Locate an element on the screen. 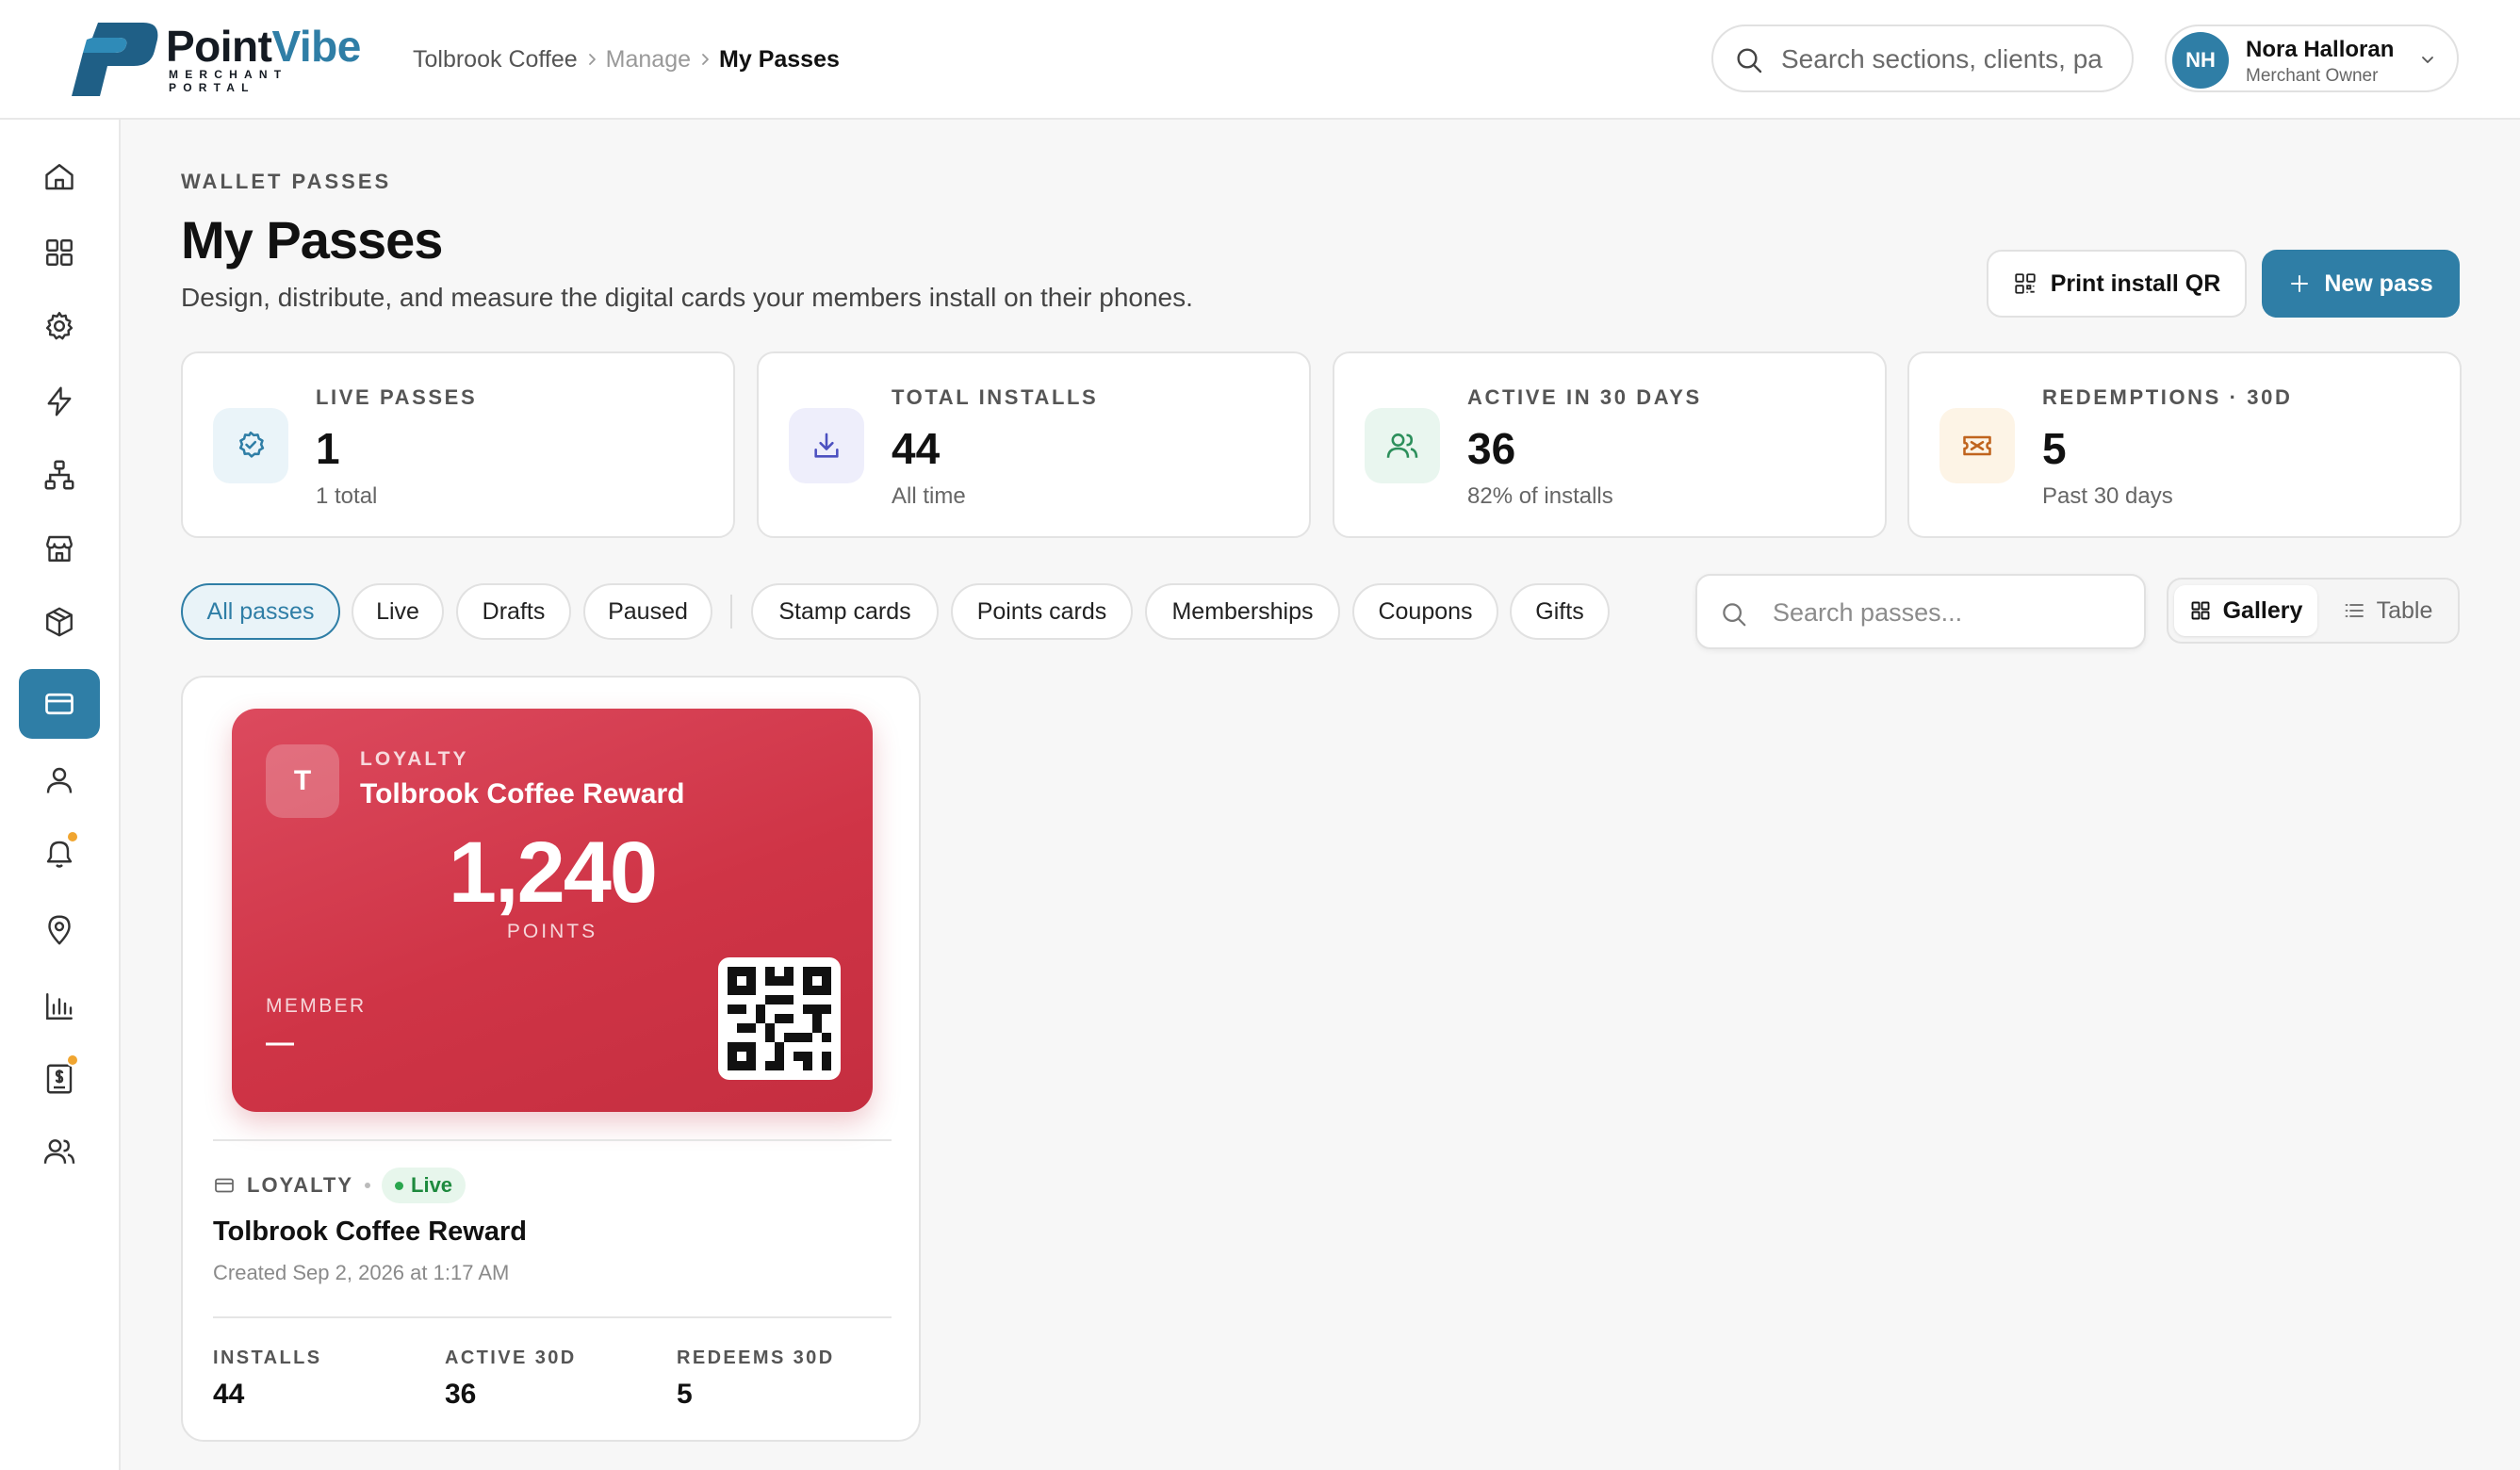  user-icon is located at coordinates (59, 780).